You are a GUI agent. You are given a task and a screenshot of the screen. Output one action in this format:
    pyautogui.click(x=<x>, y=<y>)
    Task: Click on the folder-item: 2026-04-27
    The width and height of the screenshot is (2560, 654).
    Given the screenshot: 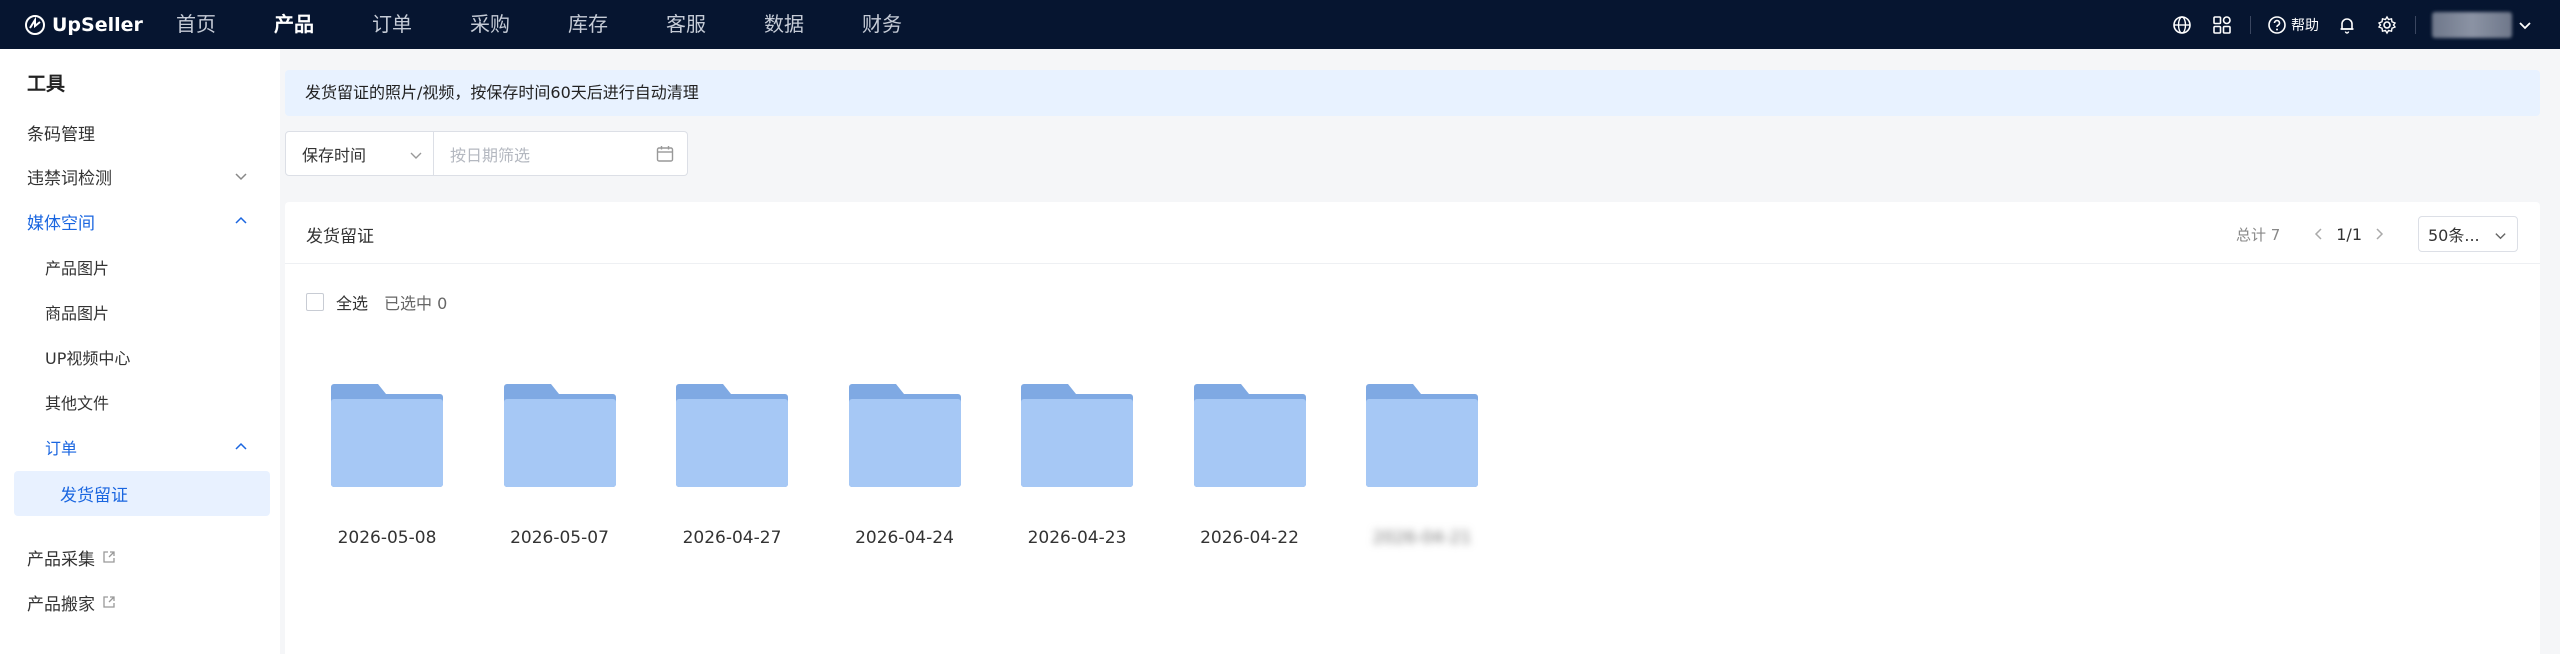 What is the action you would take?
    pyautogui.click(x=761, y=464)
    